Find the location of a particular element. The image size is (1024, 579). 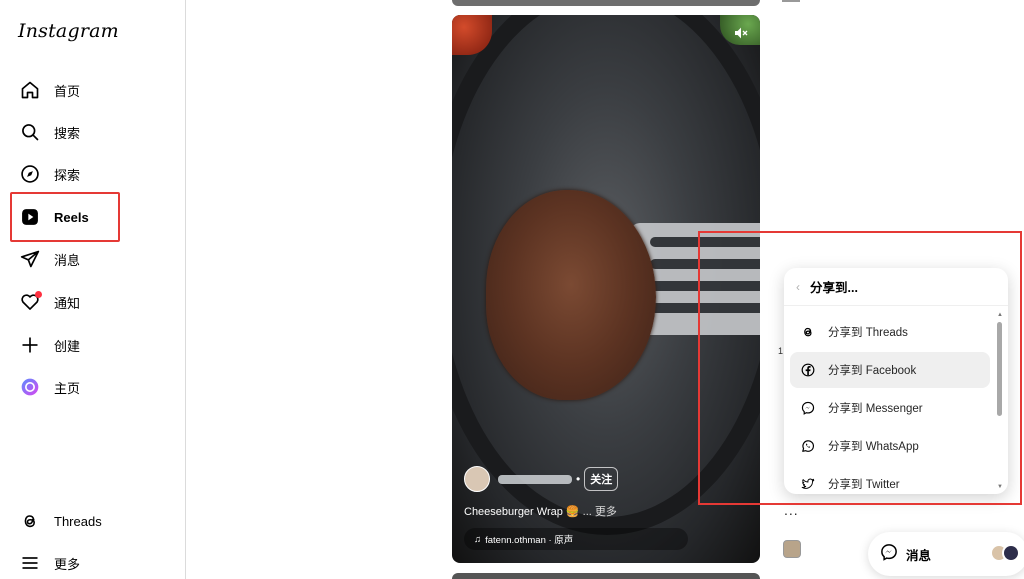

side-action-edge is located at coordinates (791, 1).